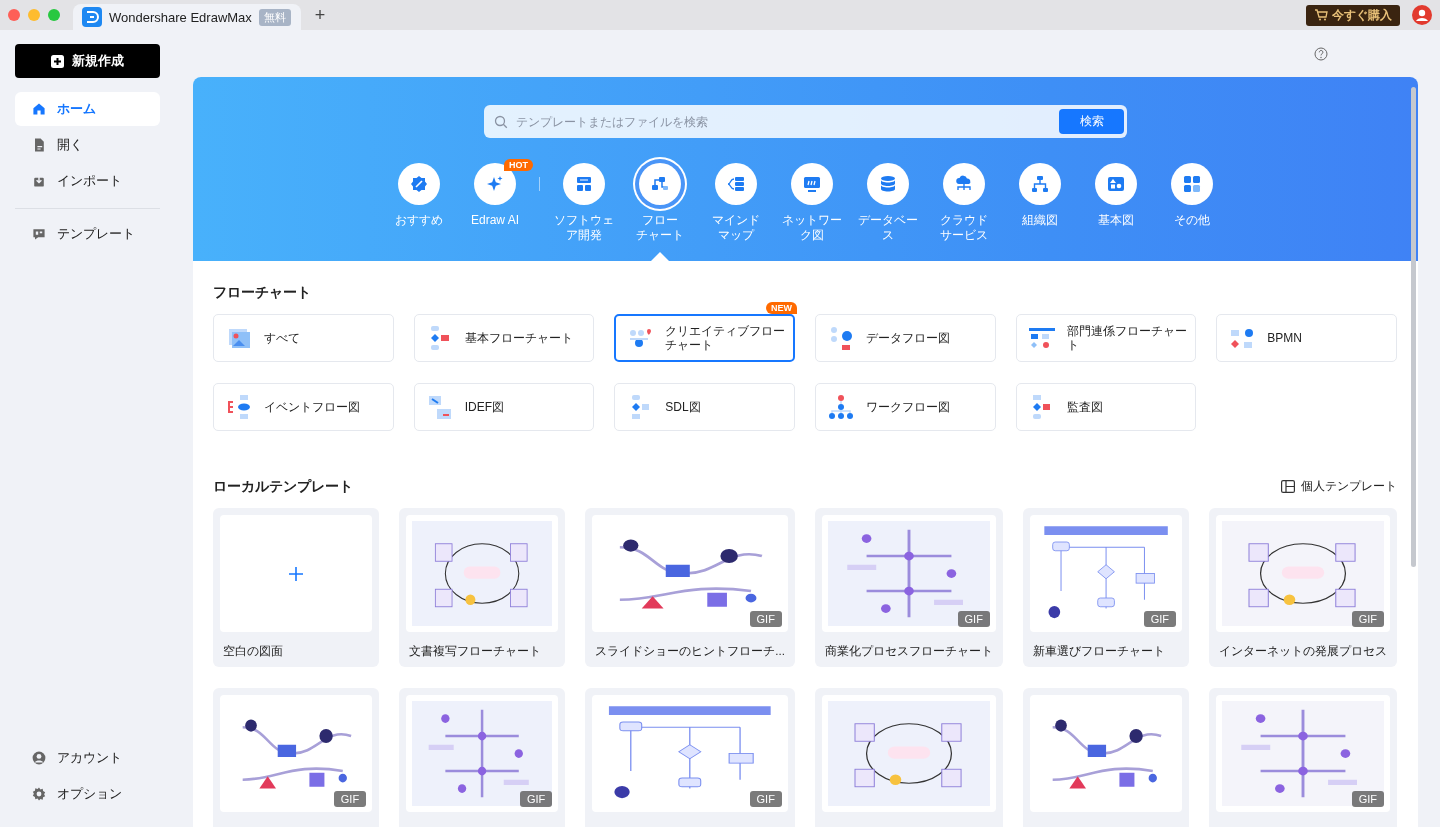  What do you see at coordinates (736, 220) in the screenshot?
I see `category-label: マインド` at bounding box center [736, 220].